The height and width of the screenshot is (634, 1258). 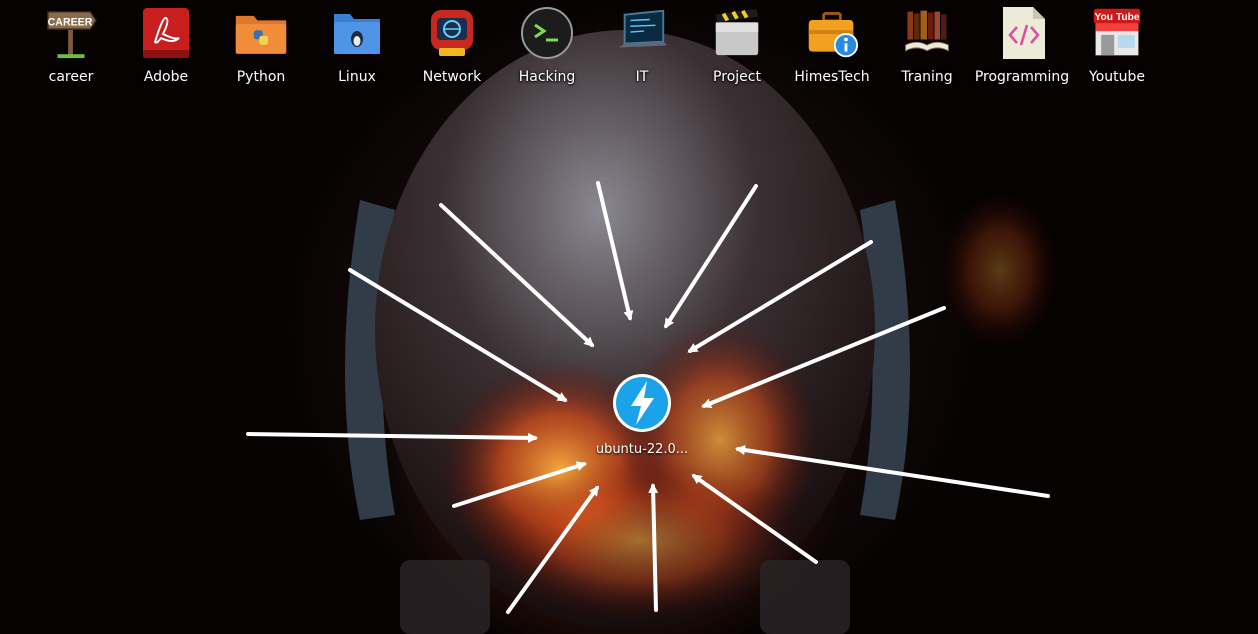 I want to click on code-file-icon, so click(x=1022, y=33).